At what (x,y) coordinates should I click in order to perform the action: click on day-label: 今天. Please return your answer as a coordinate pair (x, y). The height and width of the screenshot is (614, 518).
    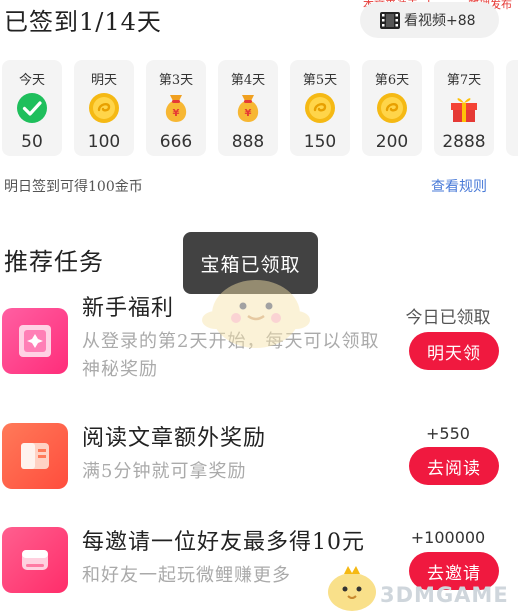
    Looking at the image, I should click on (31, 80).